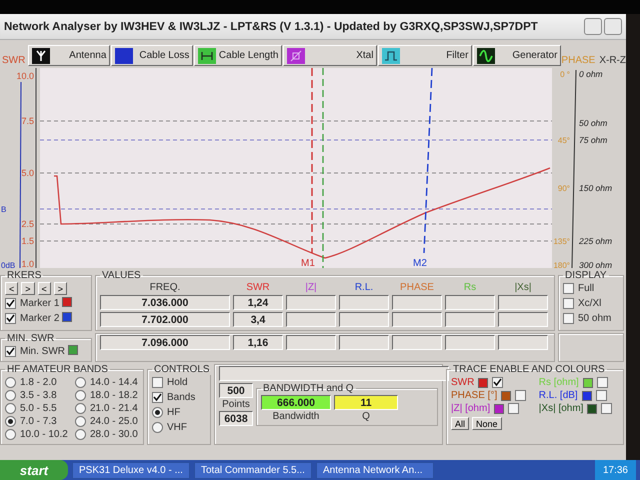 This screenshot has width=640, height=480. What do you see at coordinates (425, 55) in the screenshot?
I see `mode-button: Filter` at bounding box center [425, 55].